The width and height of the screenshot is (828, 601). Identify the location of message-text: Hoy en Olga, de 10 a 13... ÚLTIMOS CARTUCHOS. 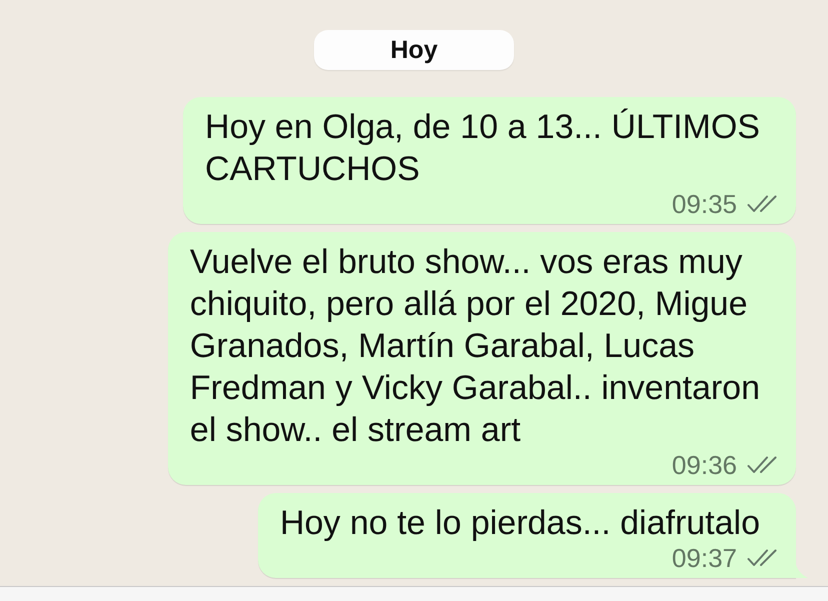
(483, 148).